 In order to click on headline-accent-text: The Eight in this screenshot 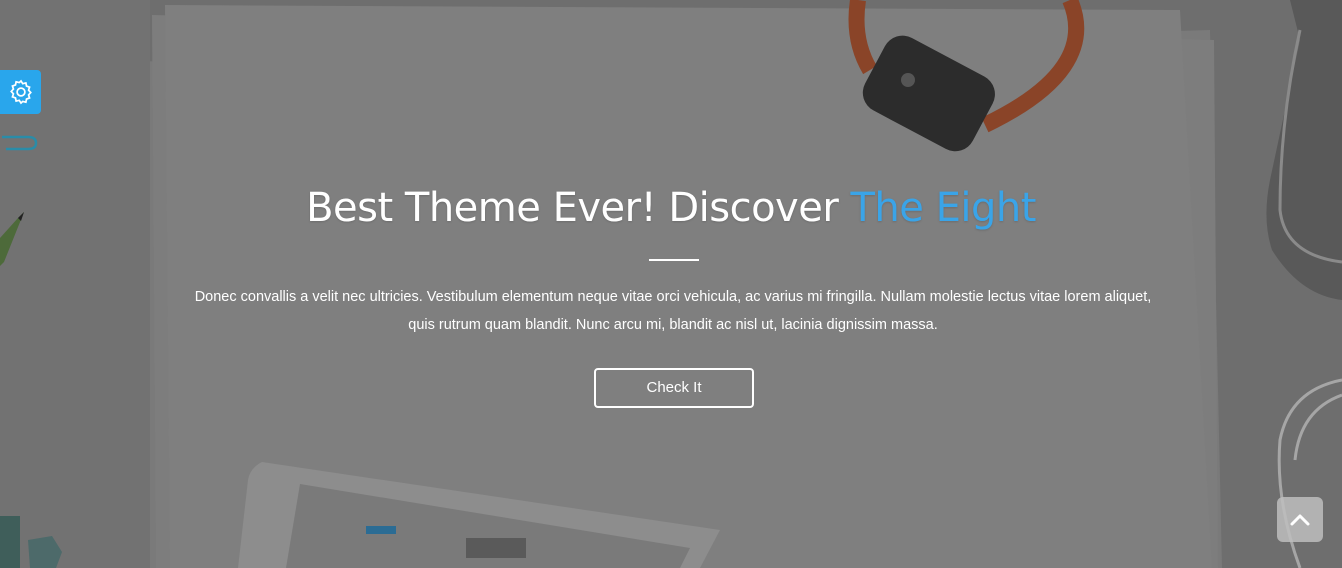, I will do `click(943, 208)`.